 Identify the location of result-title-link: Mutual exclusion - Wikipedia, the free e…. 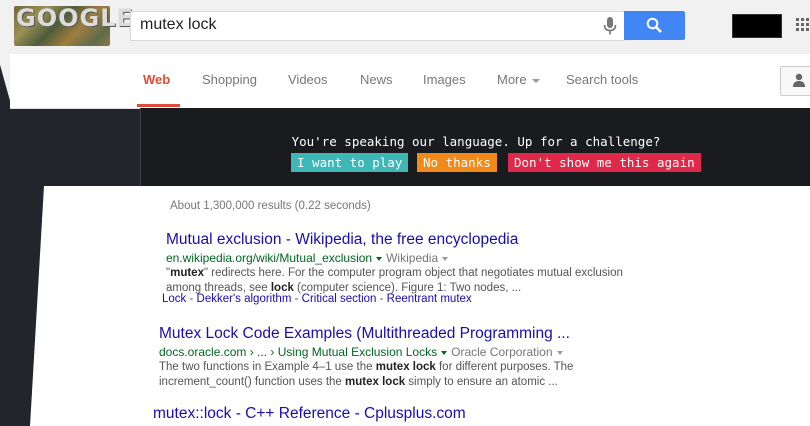
(401, 240).